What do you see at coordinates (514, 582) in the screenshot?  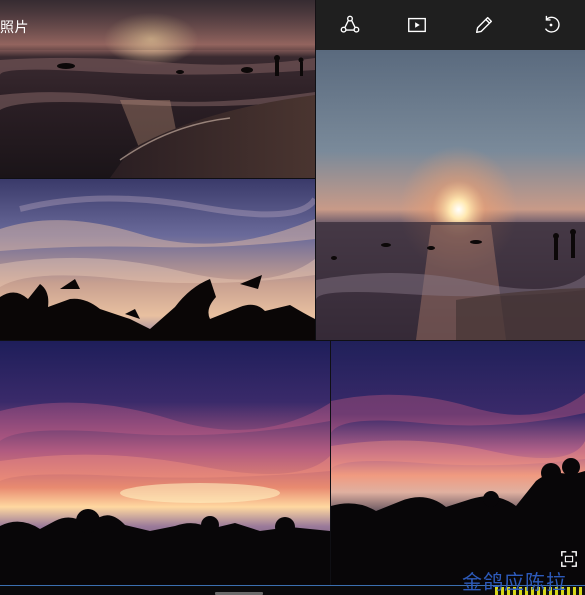 I see `watermark-text: 金鸽应陈拉` at bounding box center [514, 582].